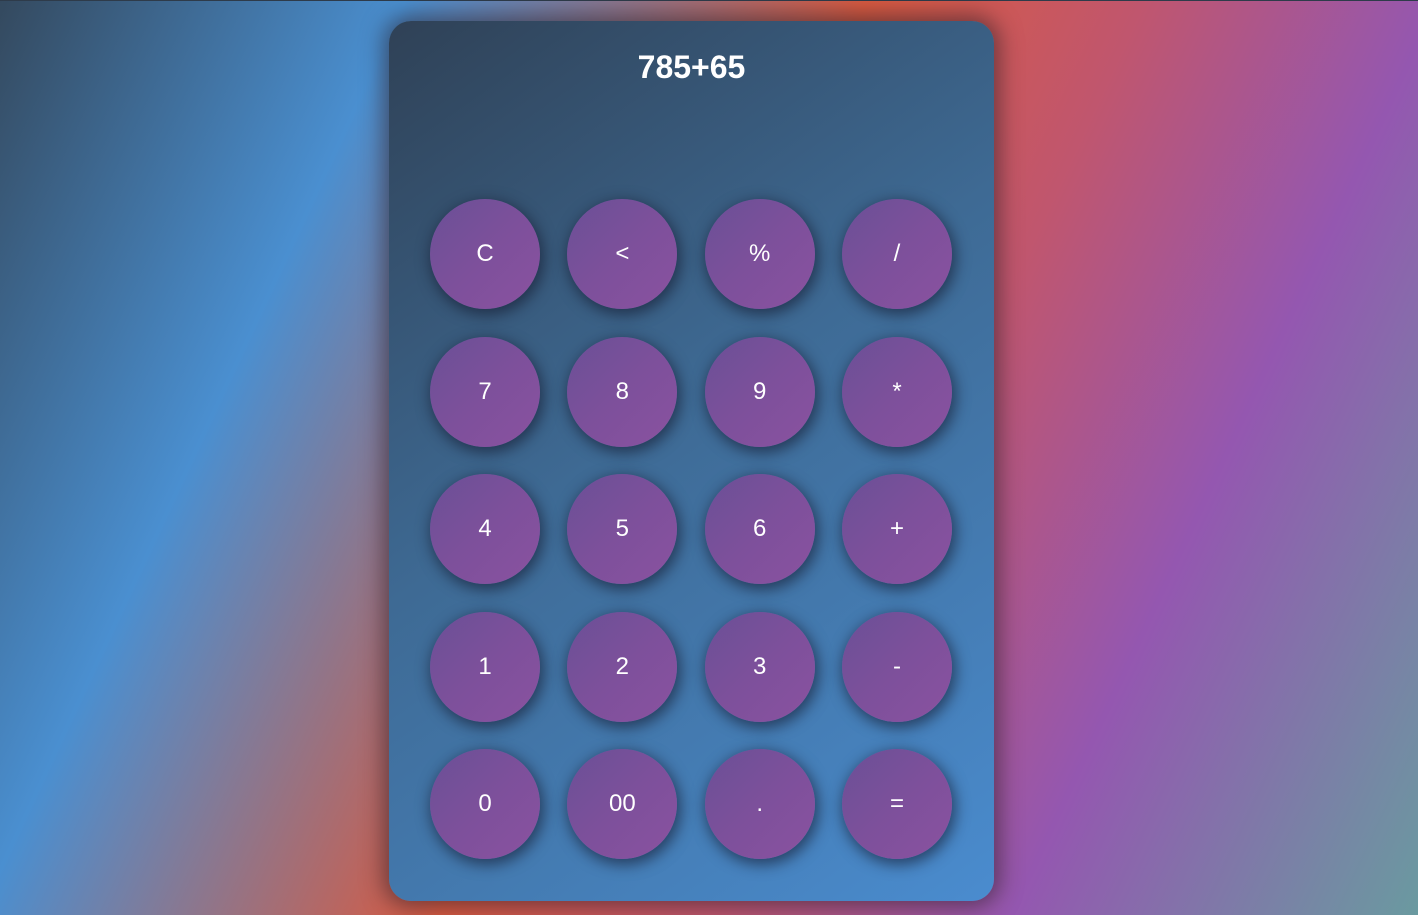 The width and height of the screenshot is (1418, 915). What do you see at coordinates (485, 666) in the screenshot?
I see `digit-1-button: 1` at bounding box center [485, 666].